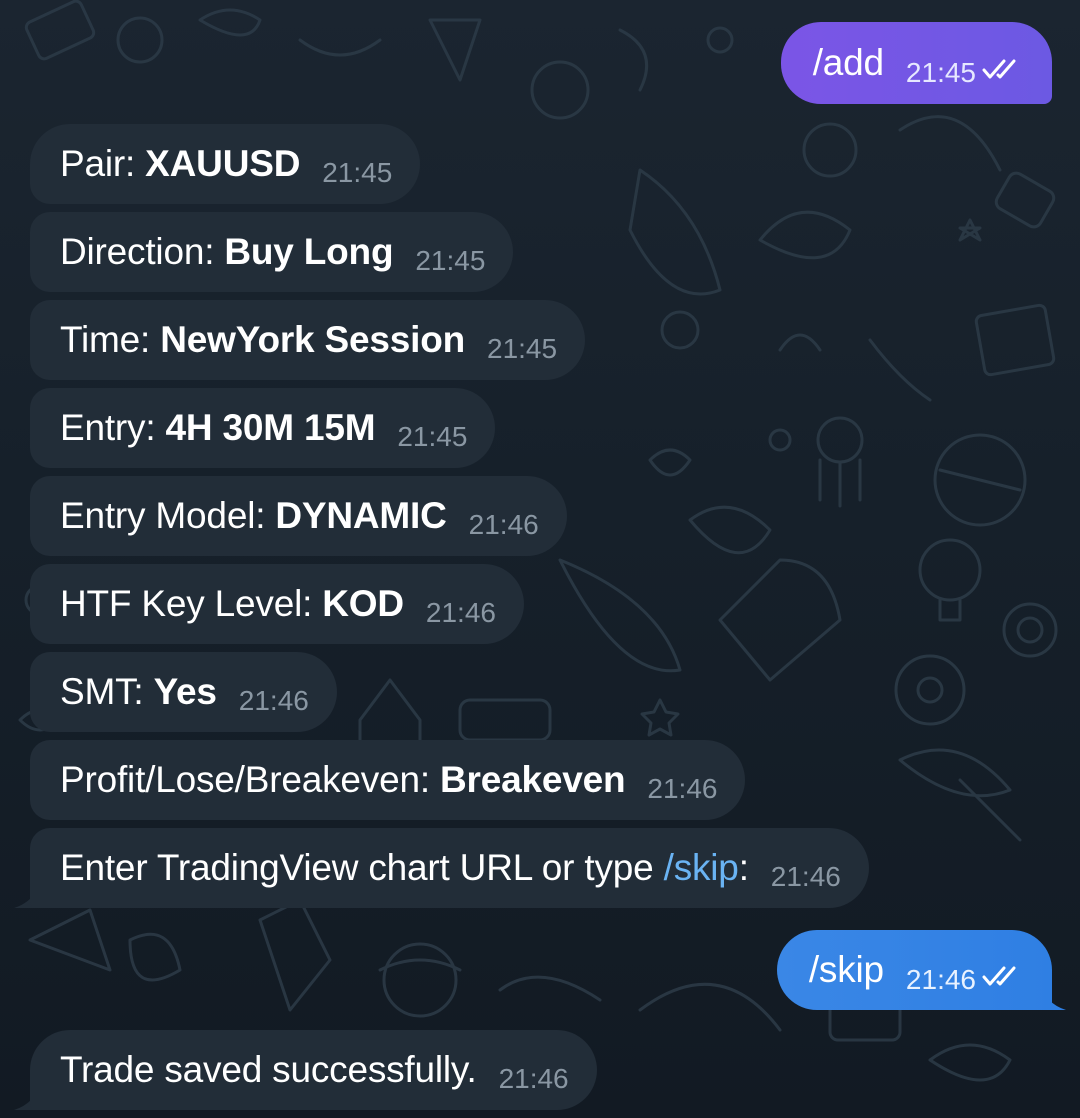  I want to click on incoming-message-smt: SMT: Yes 21:46, so click(183, 692).